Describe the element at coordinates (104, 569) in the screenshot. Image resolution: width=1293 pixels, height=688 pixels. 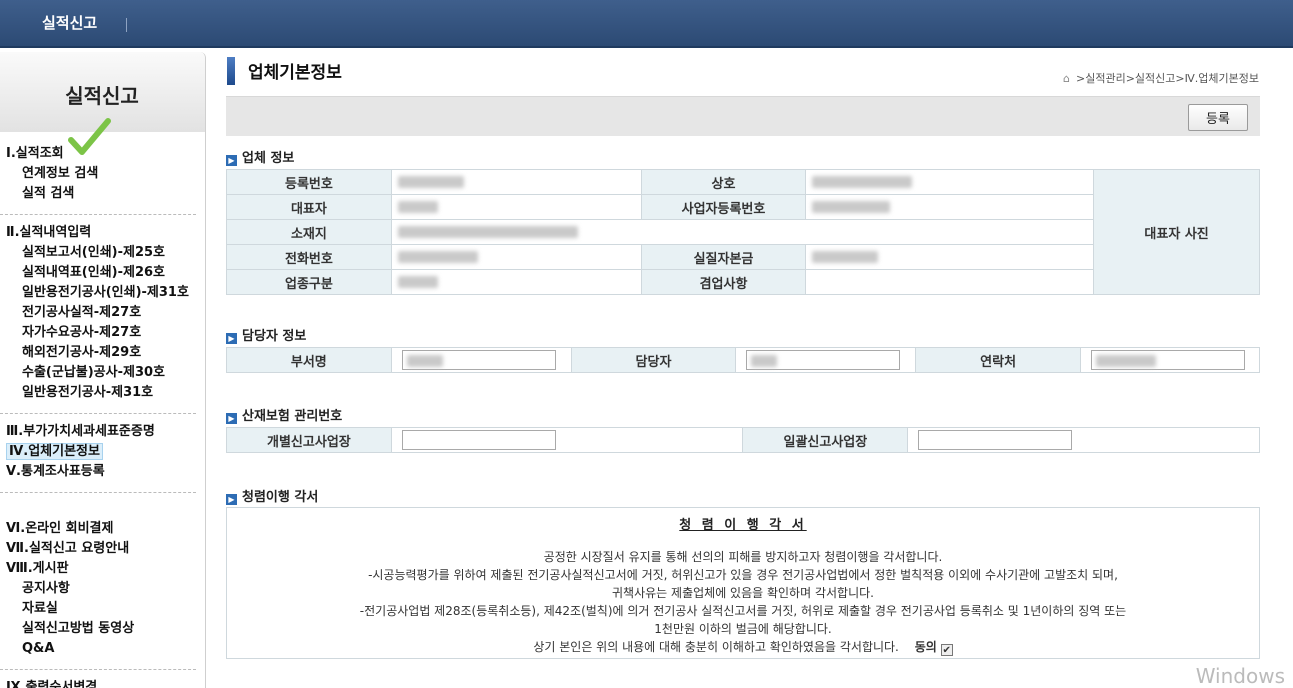
I see `menu-board: Ⅷ.게시판` at that location.